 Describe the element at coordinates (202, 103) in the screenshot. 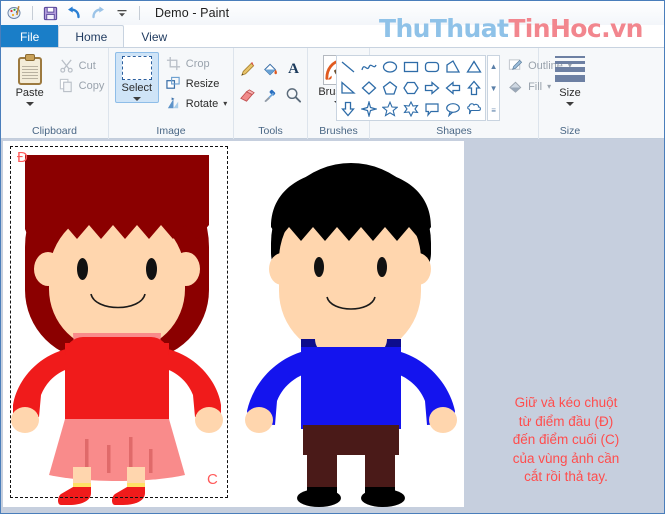

I see `rotate-label: Rotate` at that location.